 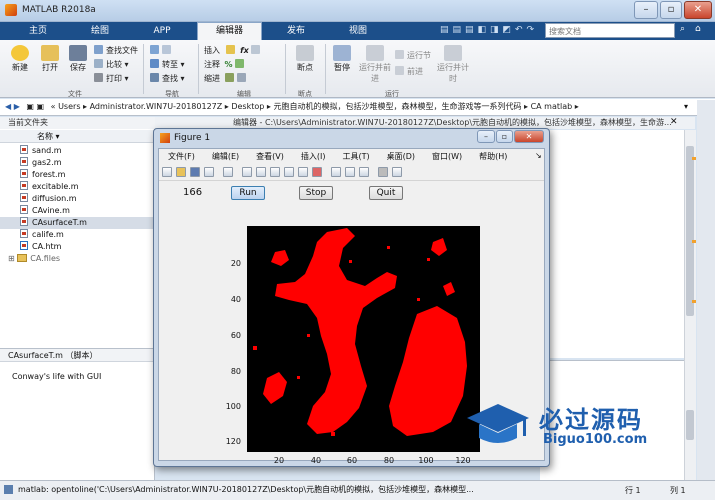 What do you see at coordinates (77, 151) in the screenshot?
I see `file-item: sand.m` at bounding box center [77, 151].